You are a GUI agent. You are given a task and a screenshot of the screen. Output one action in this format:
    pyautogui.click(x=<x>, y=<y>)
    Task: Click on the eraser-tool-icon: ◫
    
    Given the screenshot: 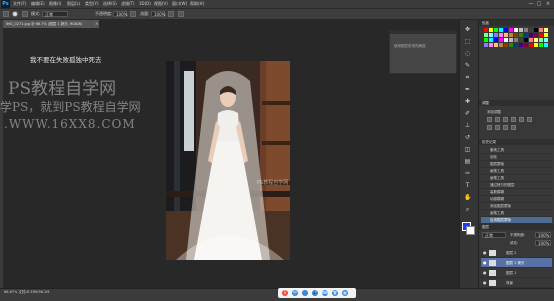 What is the action you would take?
    pyautogui.click(x=467, y=149)
    